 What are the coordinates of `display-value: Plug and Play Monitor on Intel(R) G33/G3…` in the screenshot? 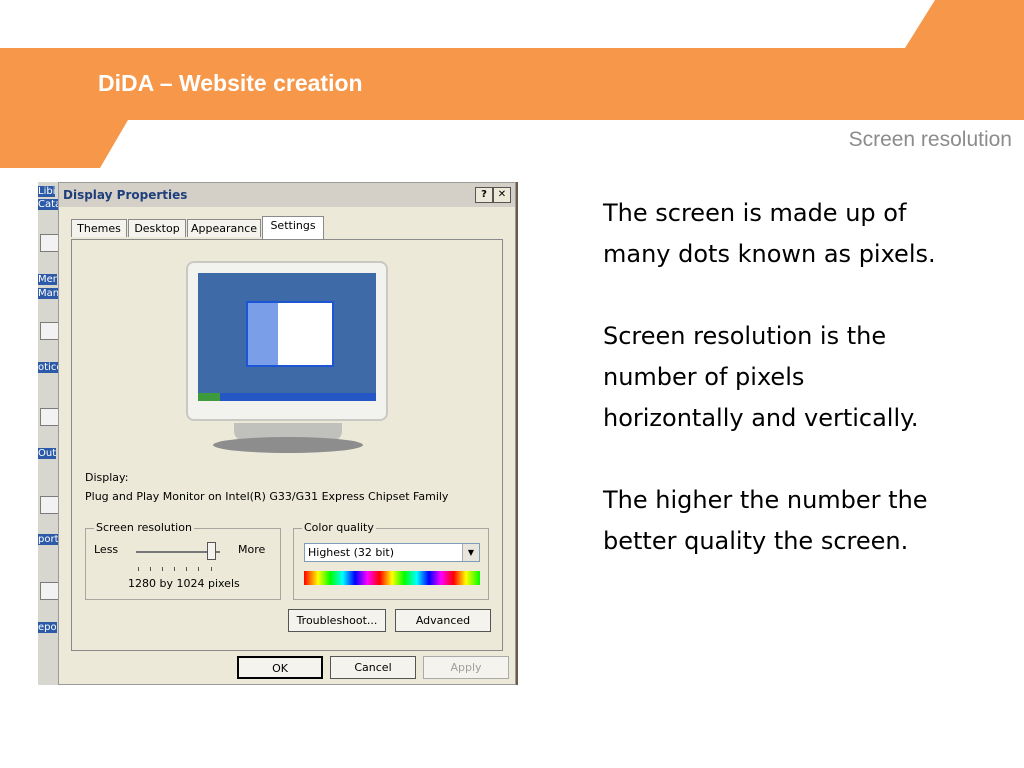 It's located at (267, 496).